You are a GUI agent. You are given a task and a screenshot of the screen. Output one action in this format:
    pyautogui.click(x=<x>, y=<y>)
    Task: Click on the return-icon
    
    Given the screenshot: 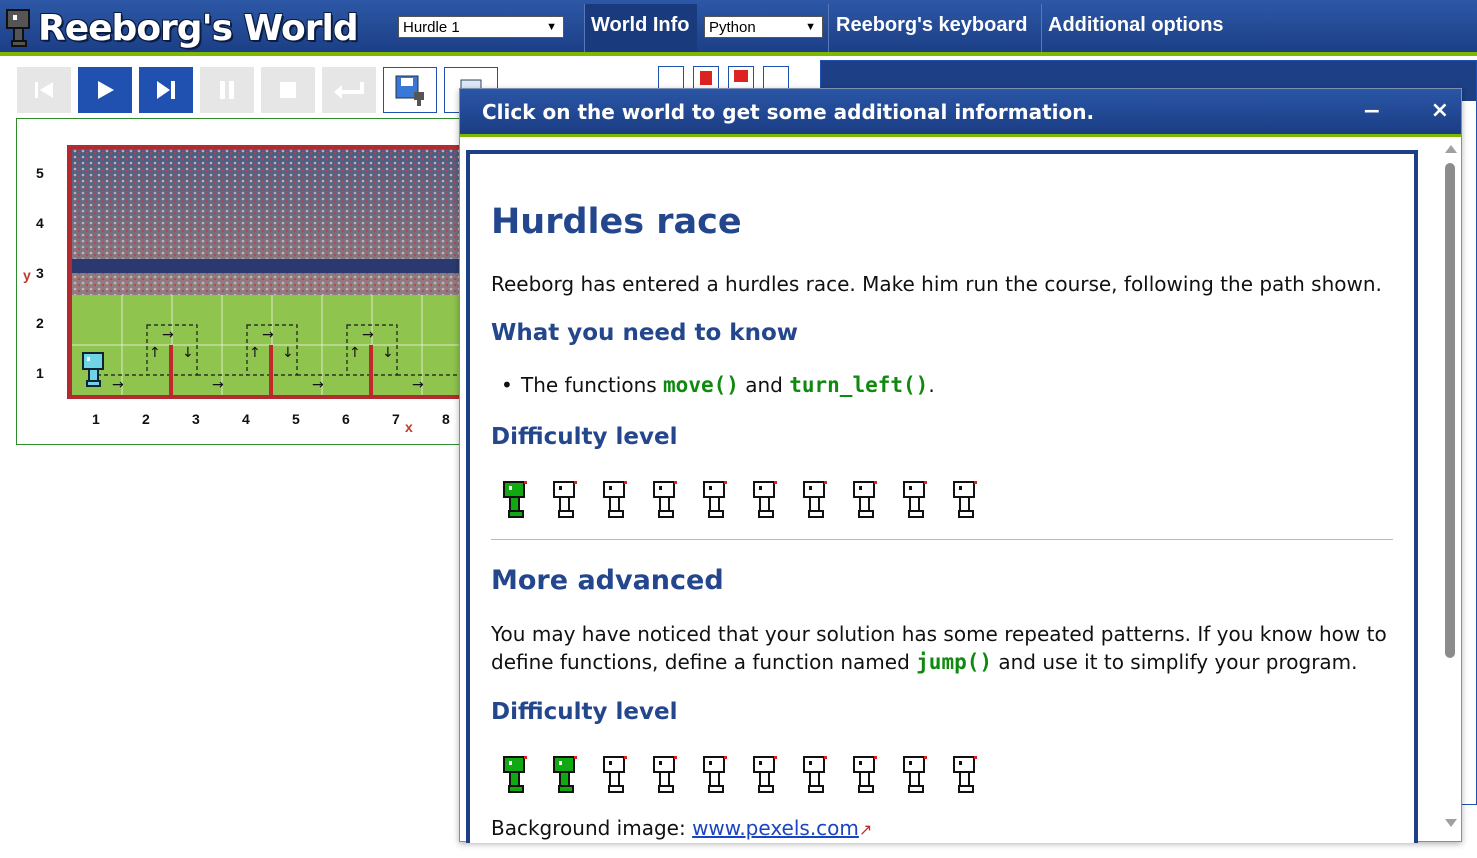 What is the action you would take?
    pyautogui.click(x=349, y=90)
    